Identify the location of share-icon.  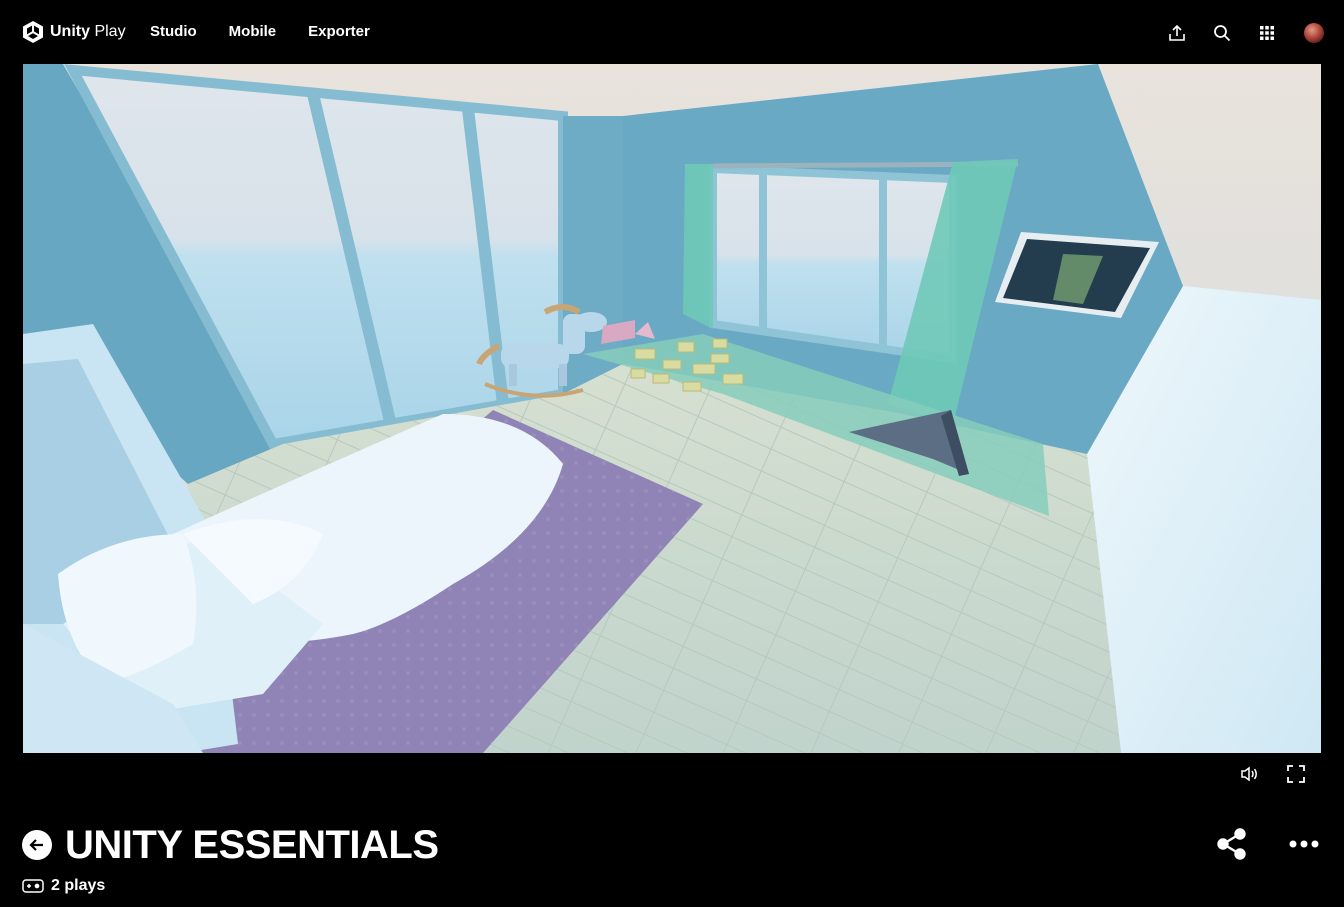
(1232, 844).